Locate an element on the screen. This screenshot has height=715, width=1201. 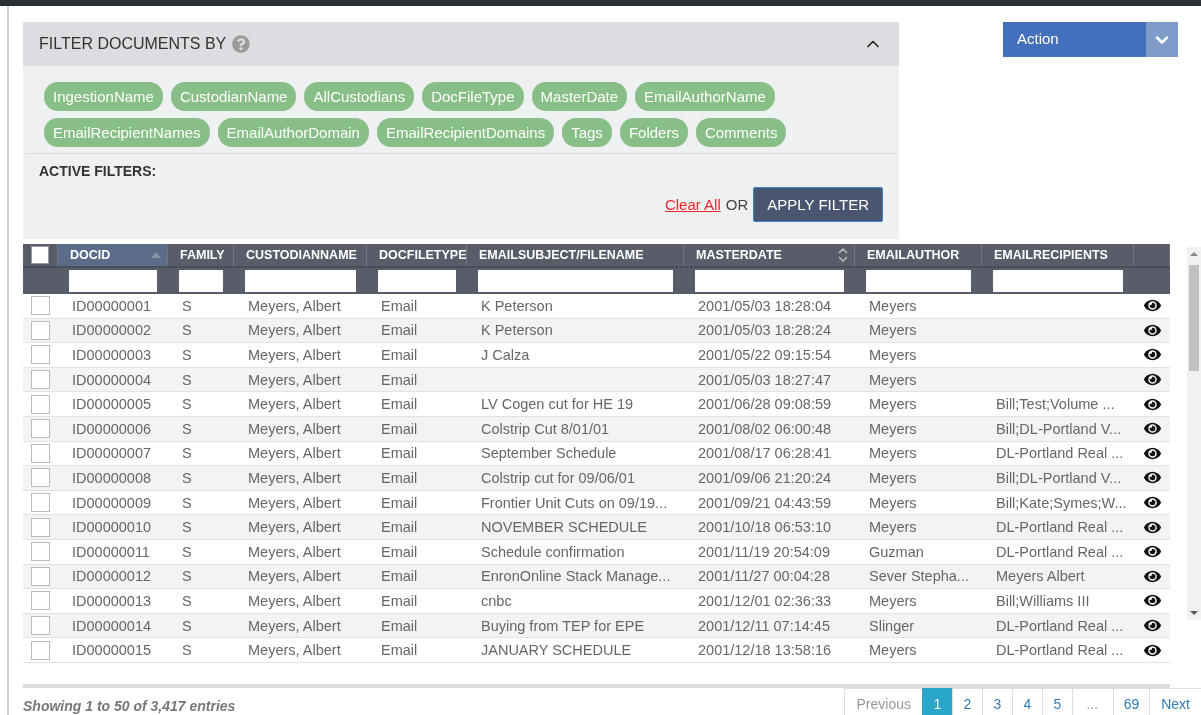
table-cell: Meyers Albert is located at coordinates (1040, 576).